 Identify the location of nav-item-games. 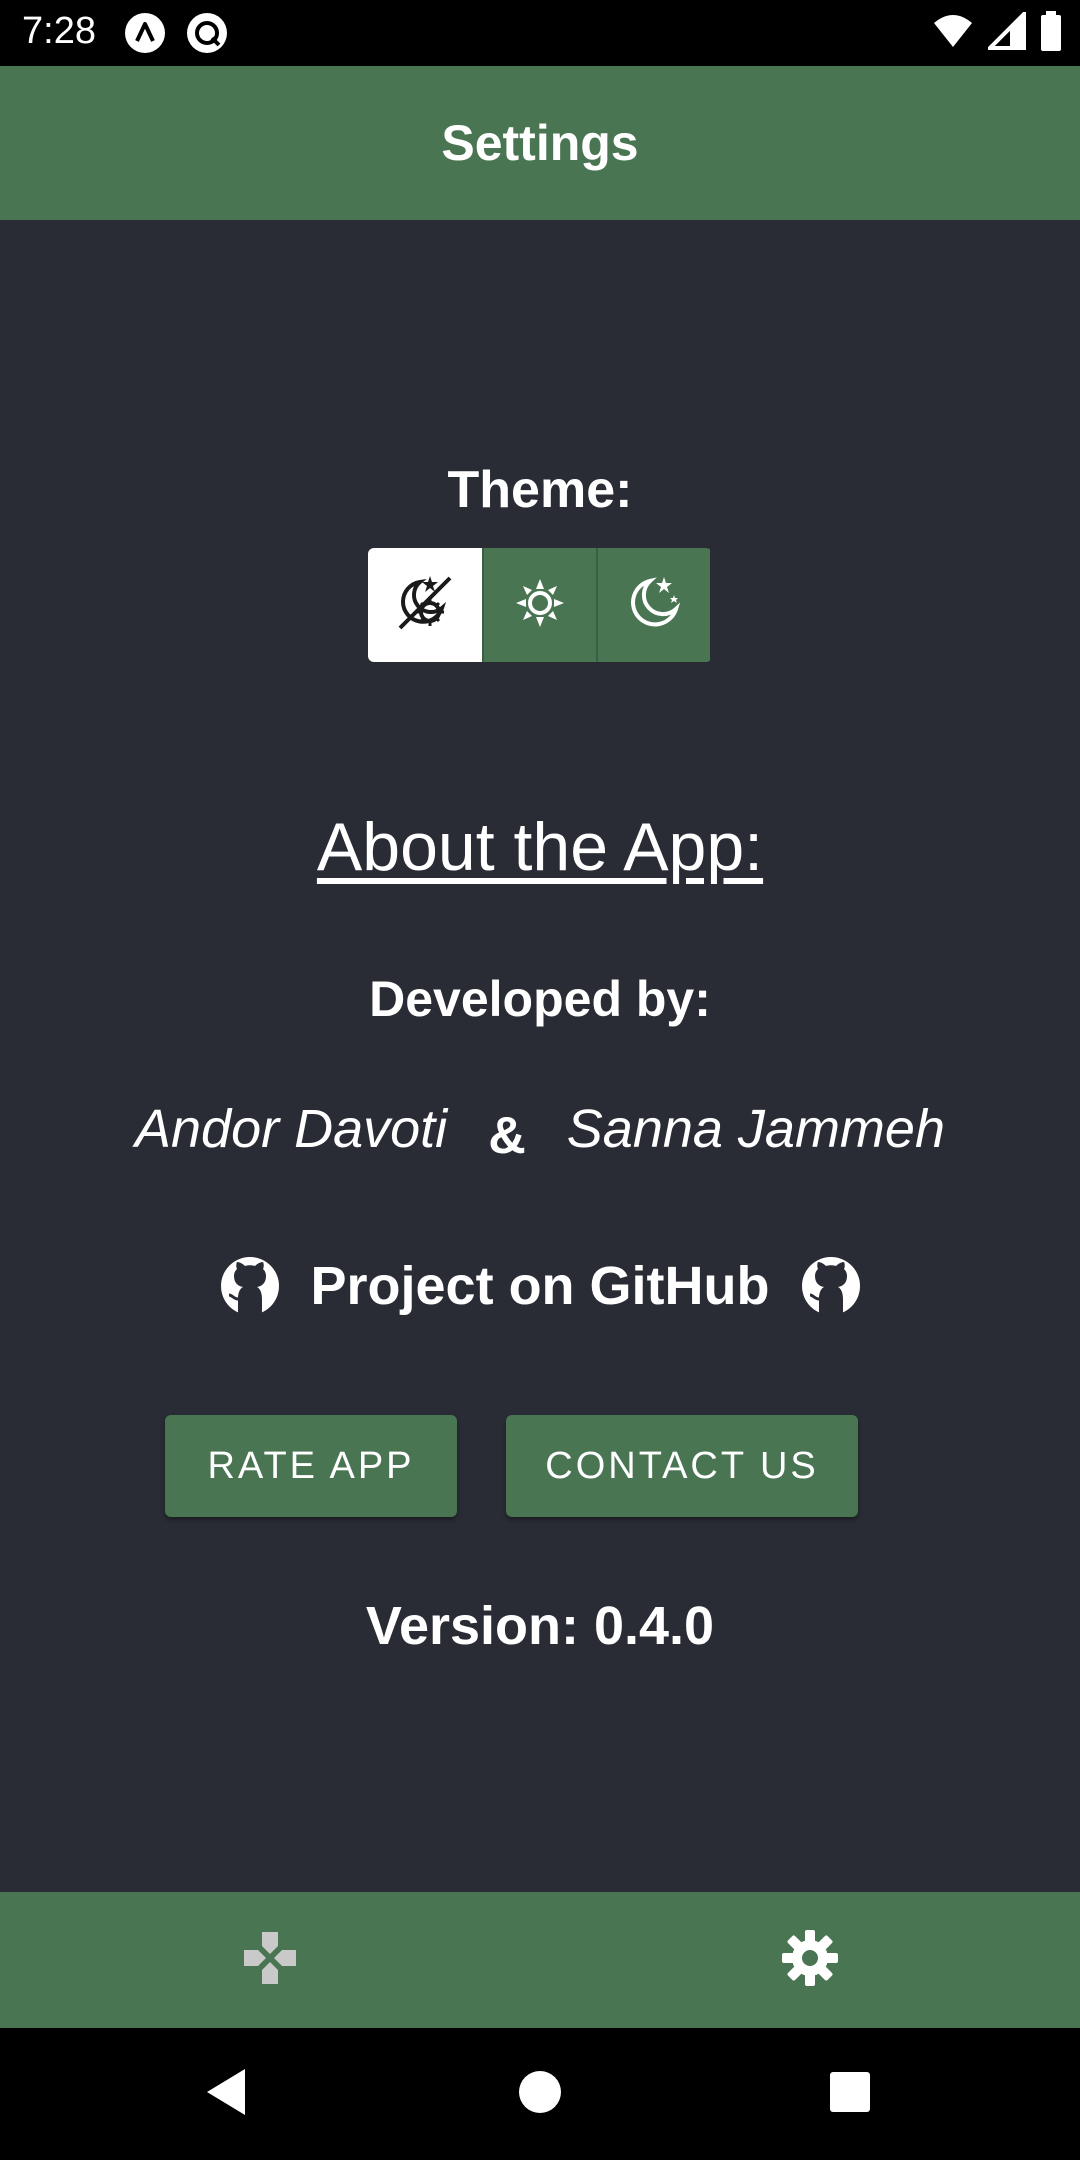
(270, 1960).